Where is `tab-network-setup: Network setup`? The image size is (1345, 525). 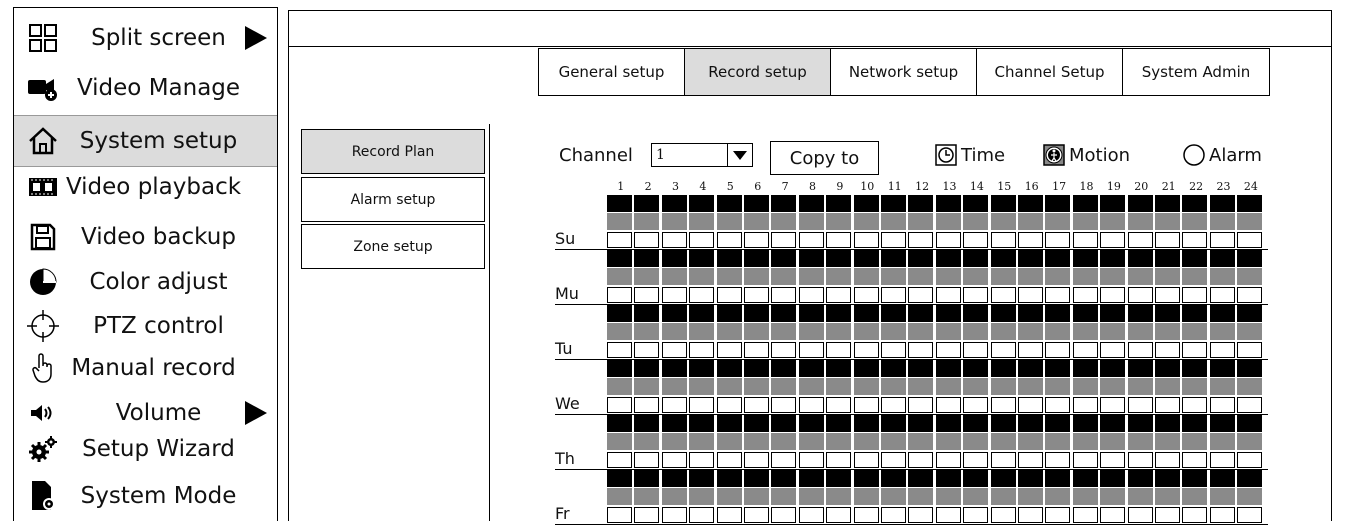
tab-network-setup: Network setup is located at coordinates (903, 72).